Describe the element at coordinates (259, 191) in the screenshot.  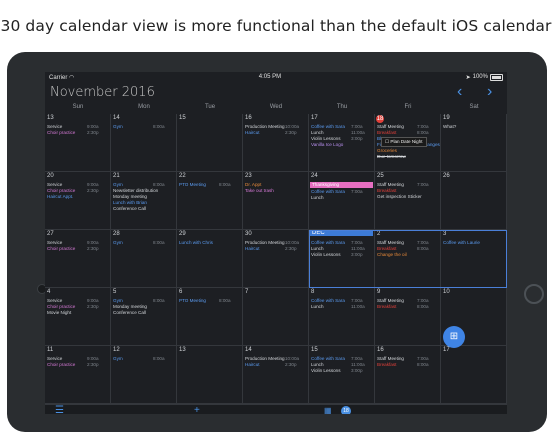
I see `event-item: Take out trash` at that location.